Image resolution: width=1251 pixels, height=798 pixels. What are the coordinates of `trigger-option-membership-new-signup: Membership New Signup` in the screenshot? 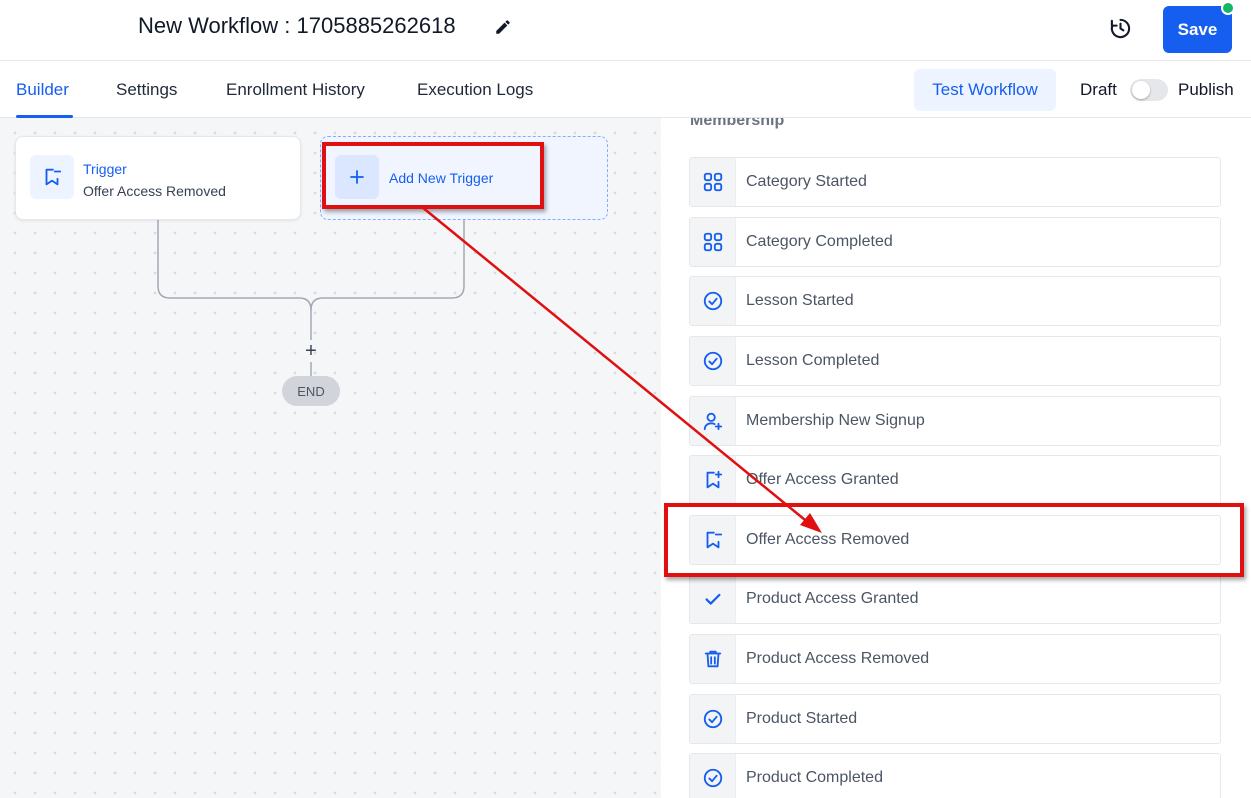 It's located at (955, 421).